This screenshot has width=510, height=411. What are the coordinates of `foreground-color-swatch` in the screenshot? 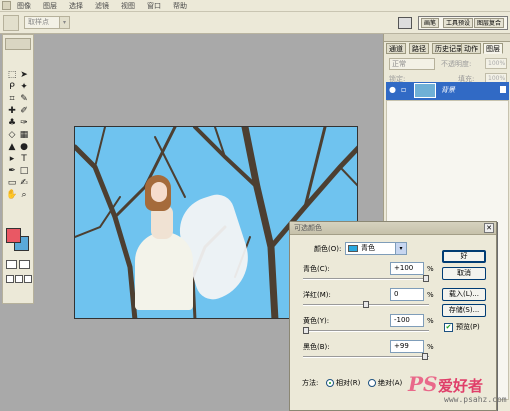 It's located at (13, 235).